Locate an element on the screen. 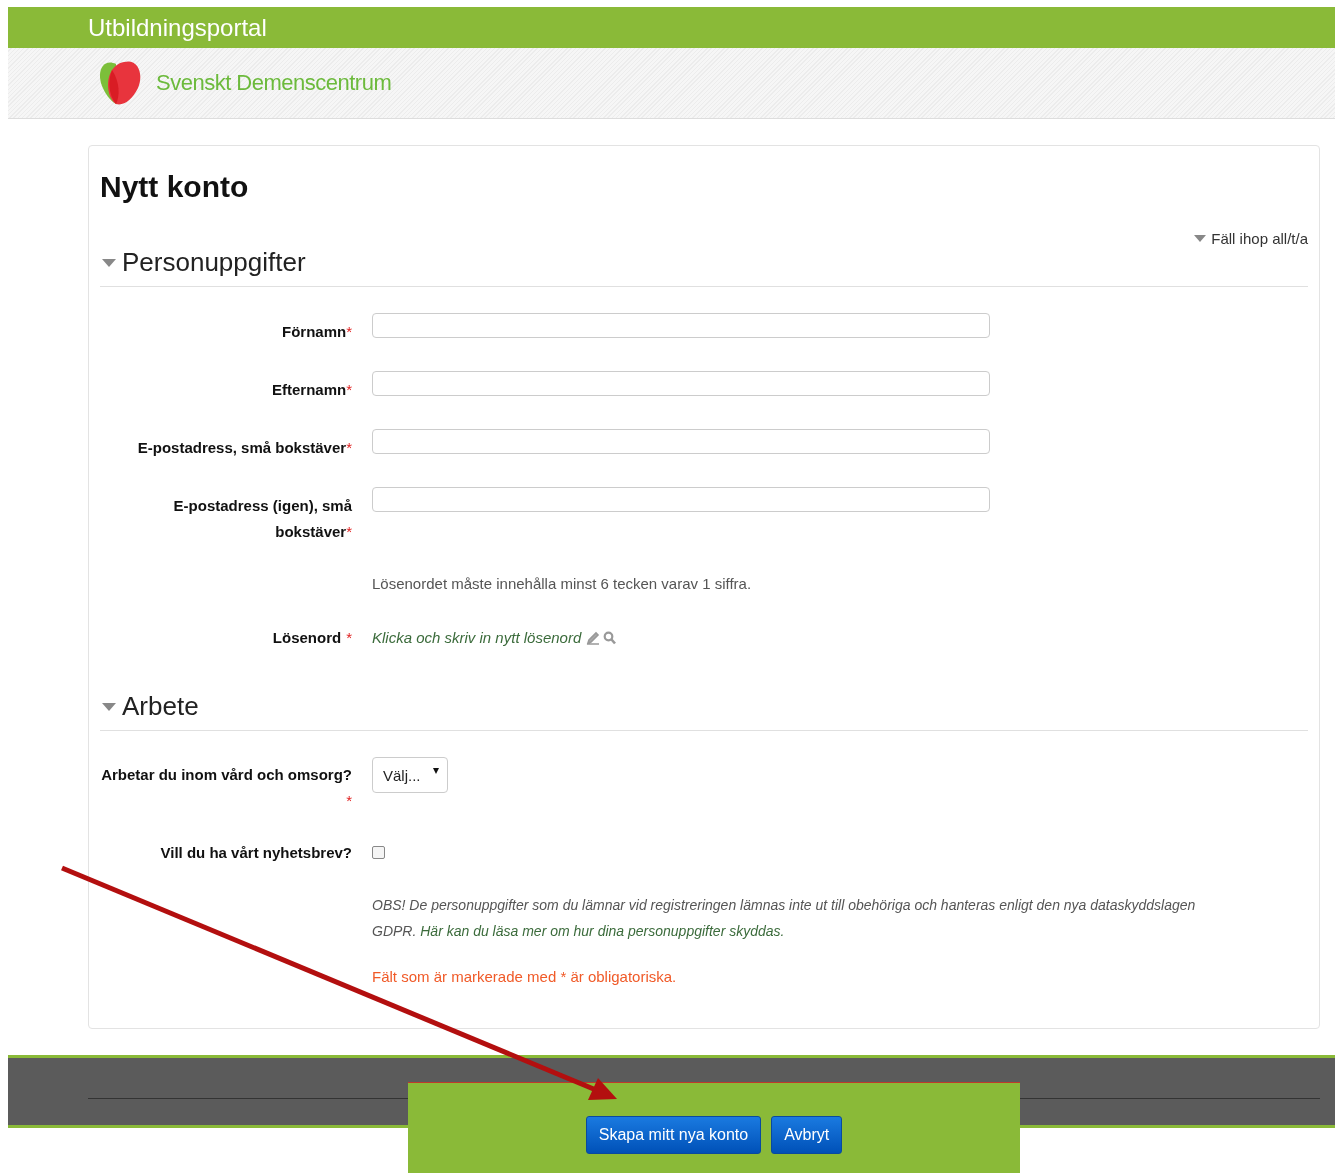  section-heading: Personuppgifter is located at coordinates (214, 262).